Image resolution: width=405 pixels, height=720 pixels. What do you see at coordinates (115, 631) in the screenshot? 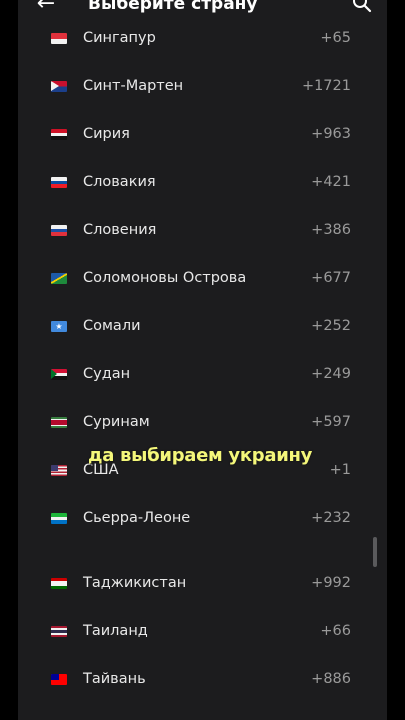
I see `country-name: Таиланд` at bounding box center [115, 631].